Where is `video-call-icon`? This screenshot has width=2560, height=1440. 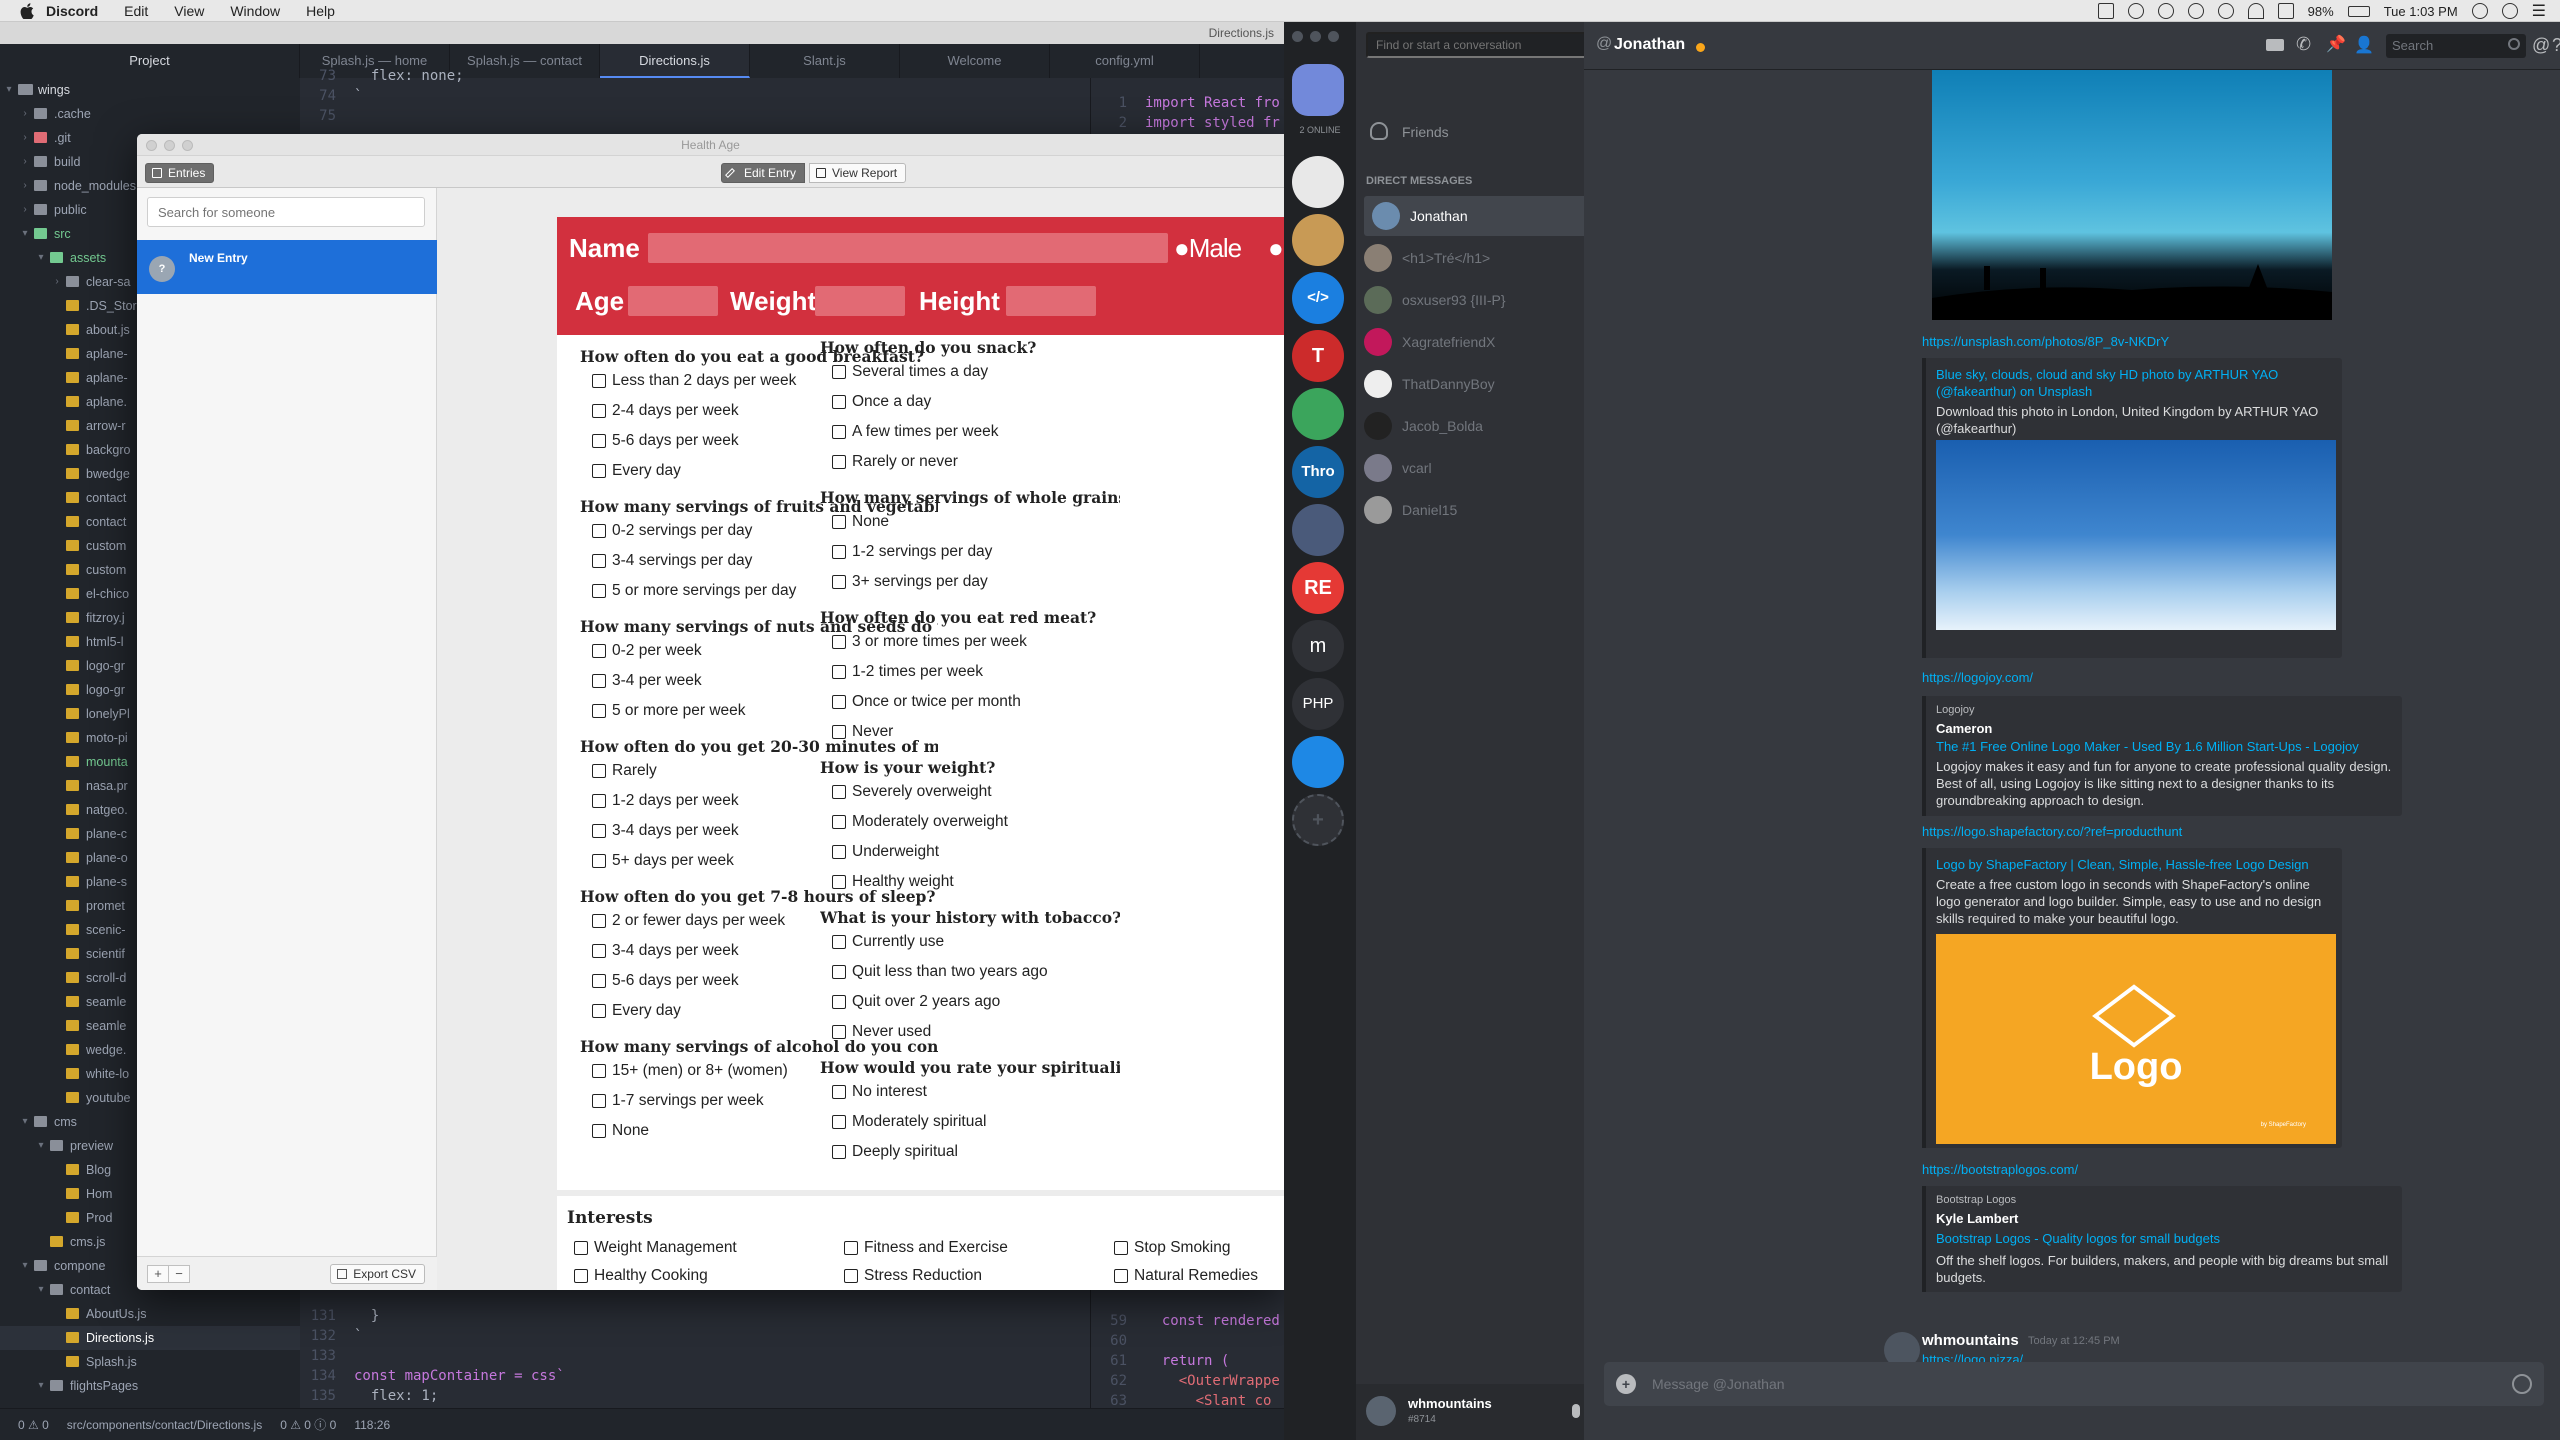
video-call-icon is located at coordinates (2275, 45).